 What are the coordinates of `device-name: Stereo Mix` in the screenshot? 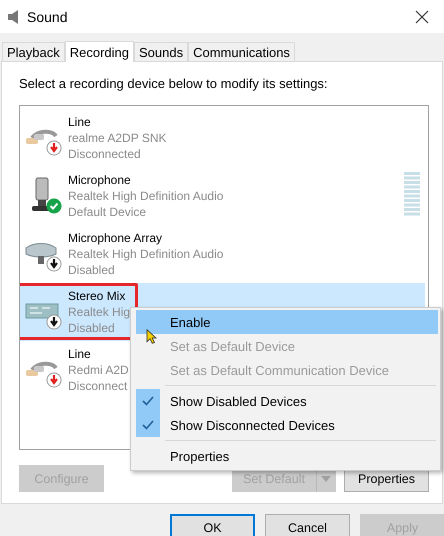 It's located at (97, 296).